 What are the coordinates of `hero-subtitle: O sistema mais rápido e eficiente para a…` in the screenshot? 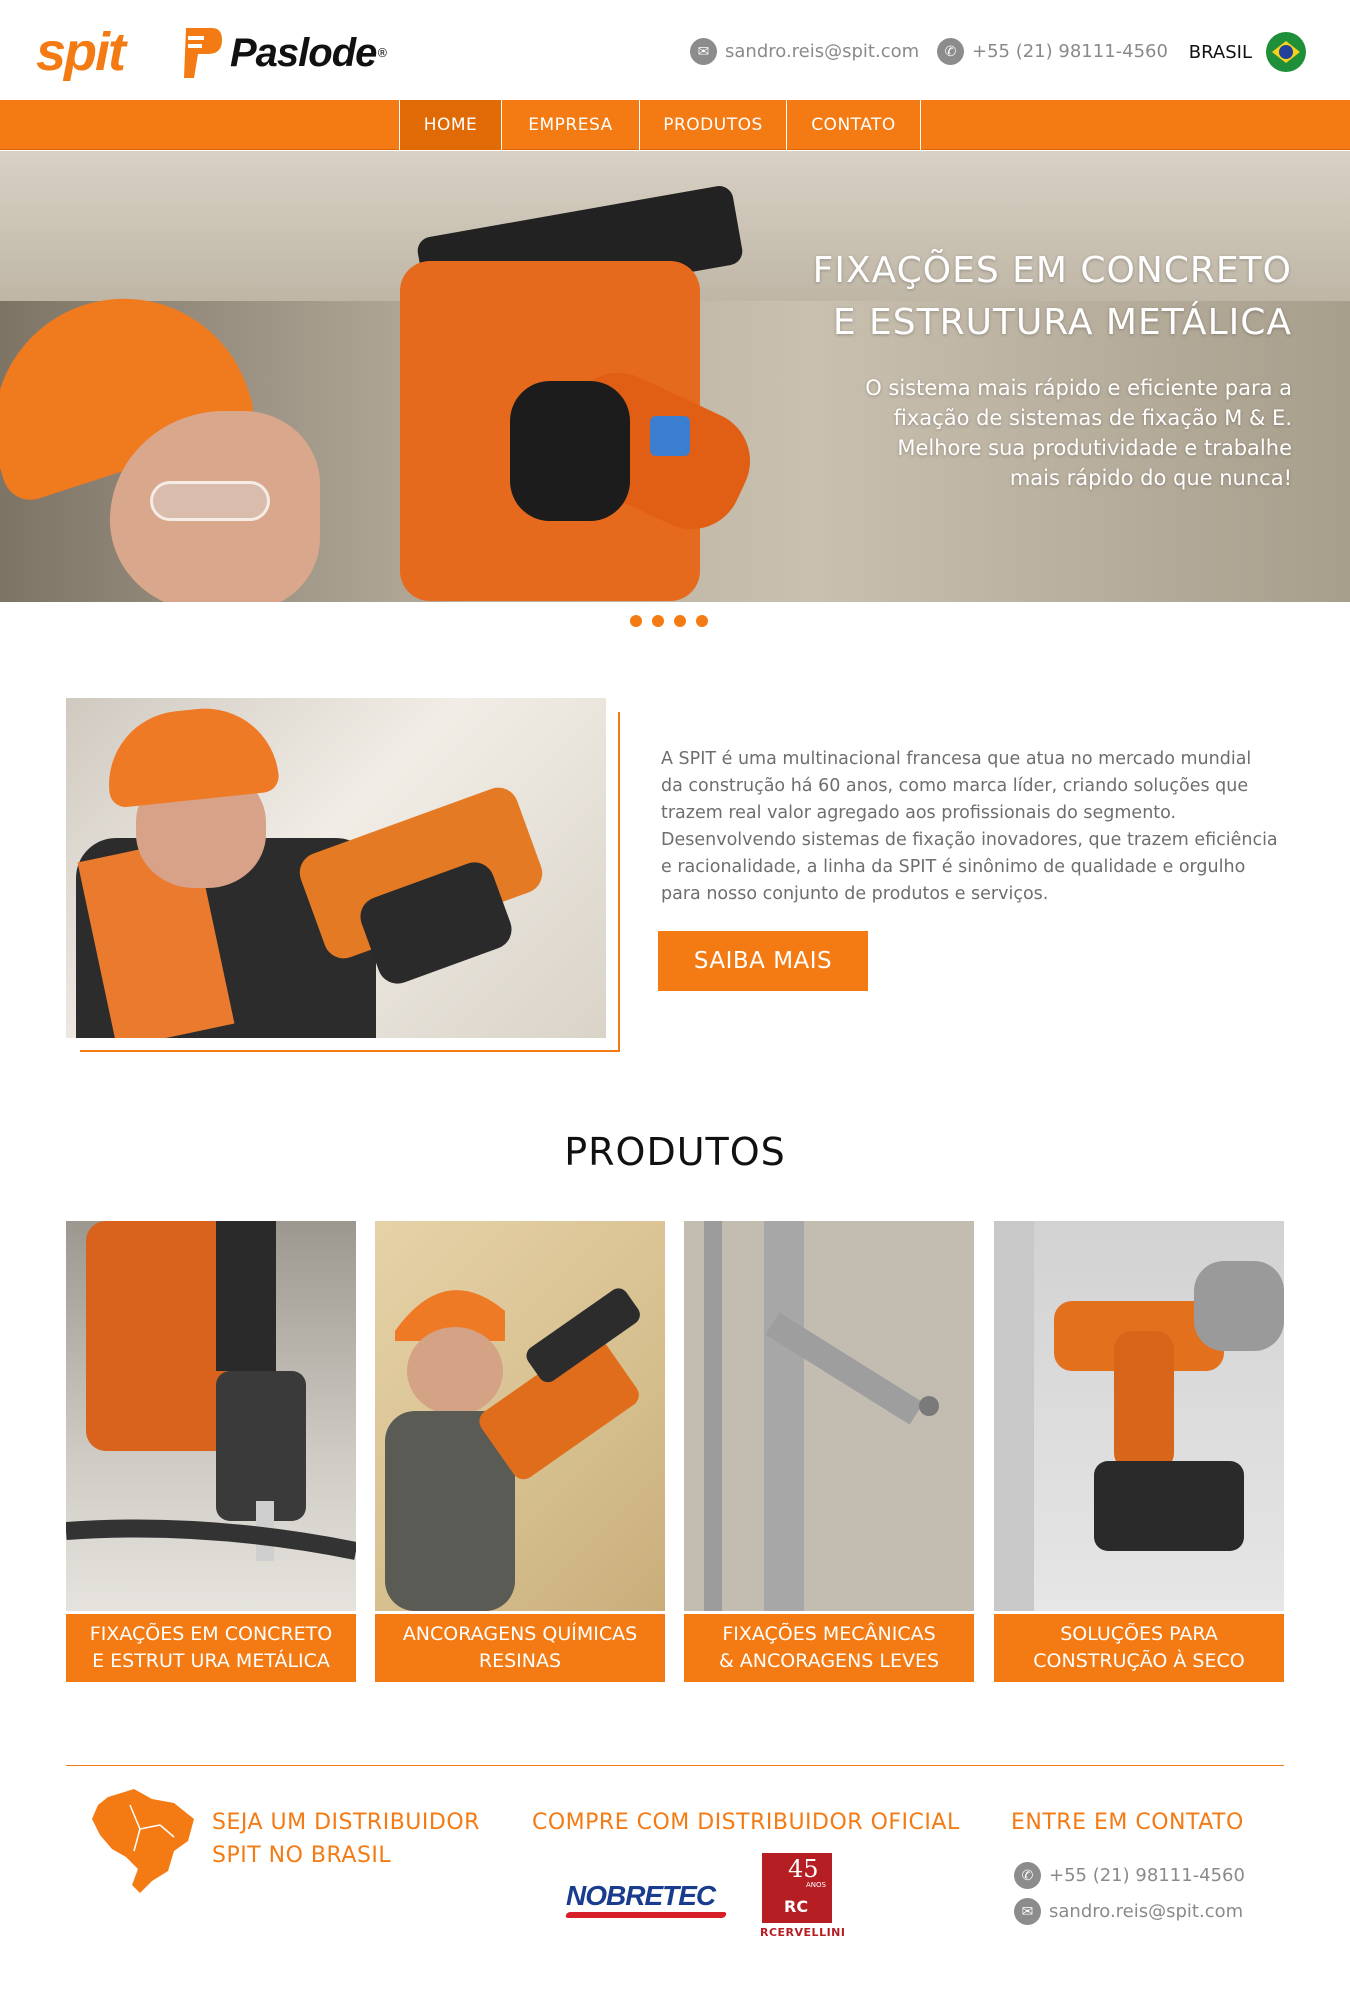 It's located at (1032, 433).